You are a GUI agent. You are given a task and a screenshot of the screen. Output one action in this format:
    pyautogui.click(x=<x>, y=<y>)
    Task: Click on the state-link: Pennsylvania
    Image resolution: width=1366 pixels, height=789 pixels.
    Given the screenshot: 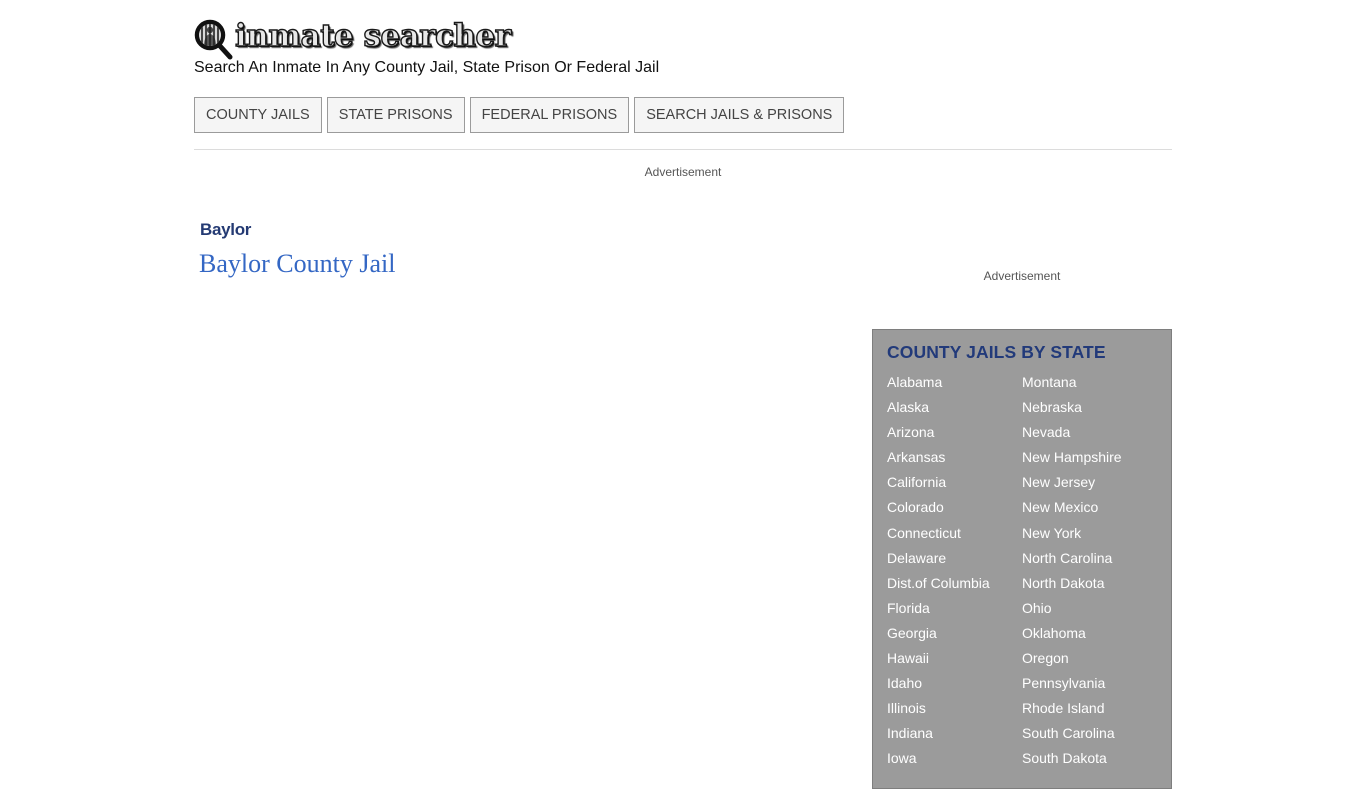 What is the action you would take?
    pyautogui.click(x=1072, y=687)
    